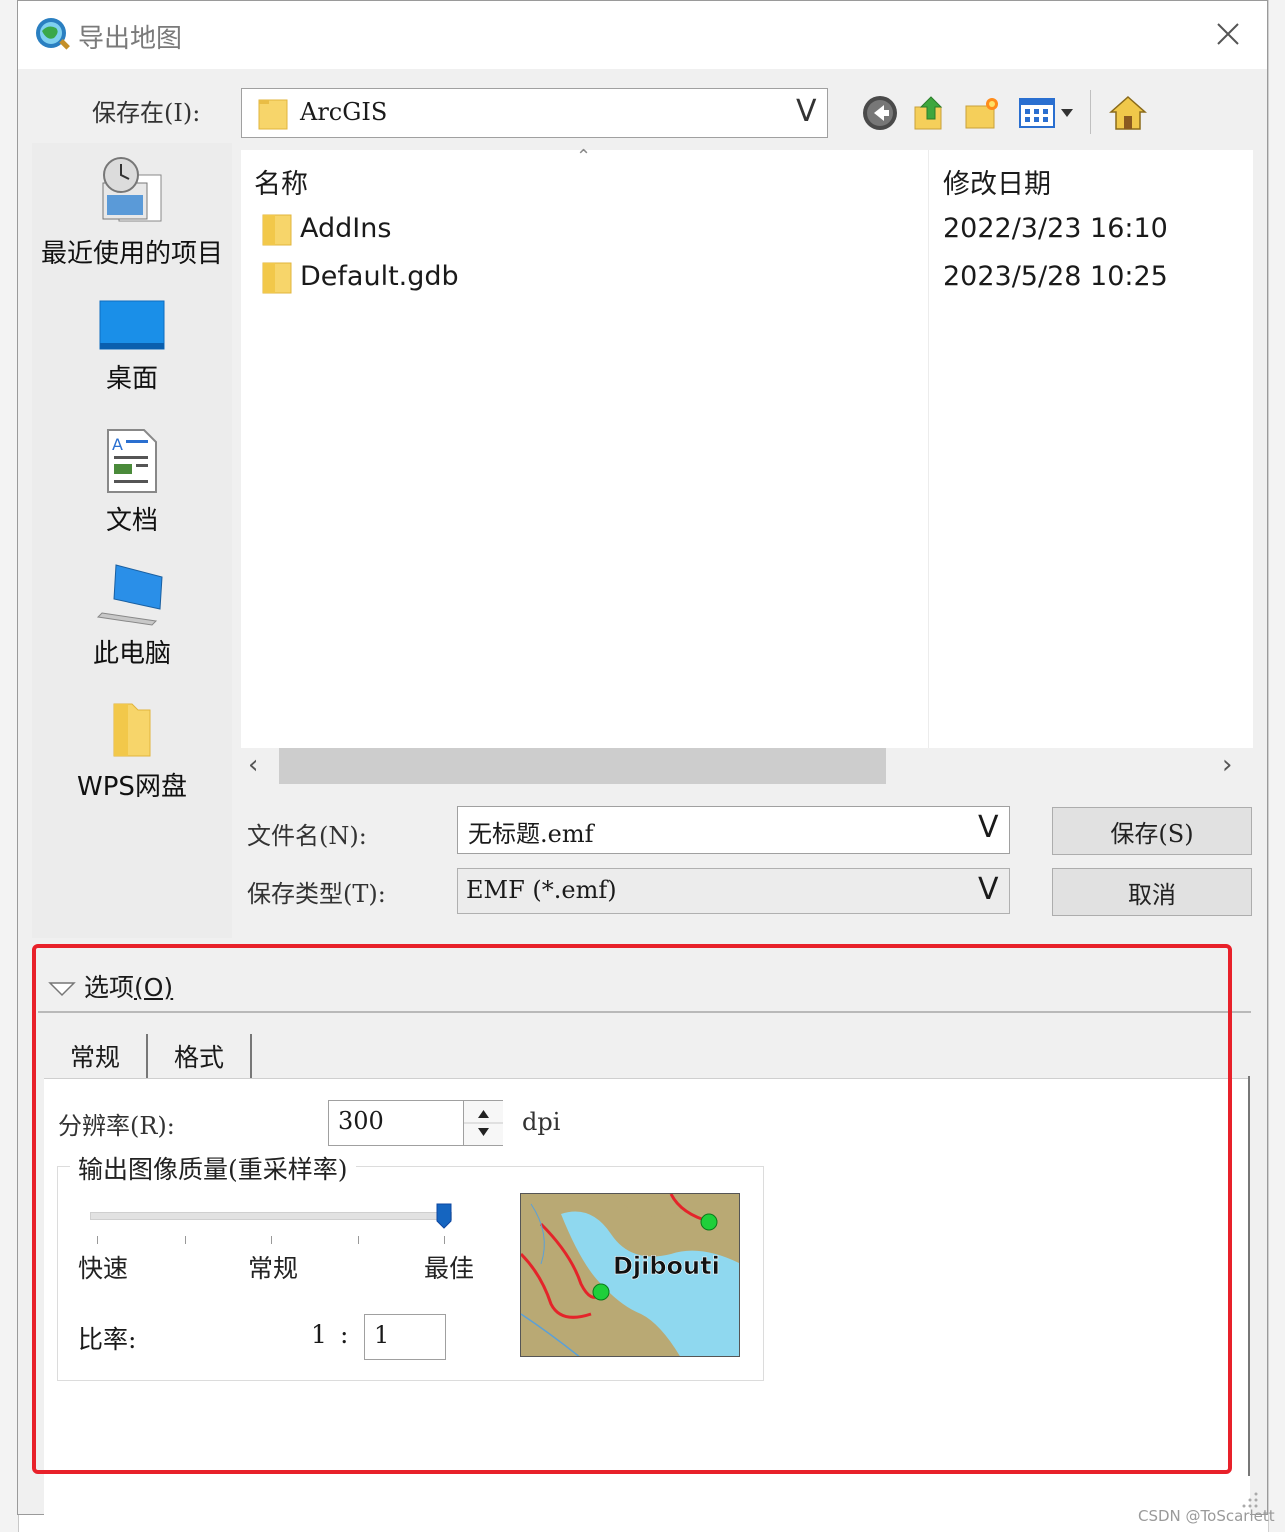 The height and width of the screenshot is (1532, 1285). Describe the element at coordinates (316, 894) in the screenshot. I see `file-type-label: 保存类型(T):` at that location.